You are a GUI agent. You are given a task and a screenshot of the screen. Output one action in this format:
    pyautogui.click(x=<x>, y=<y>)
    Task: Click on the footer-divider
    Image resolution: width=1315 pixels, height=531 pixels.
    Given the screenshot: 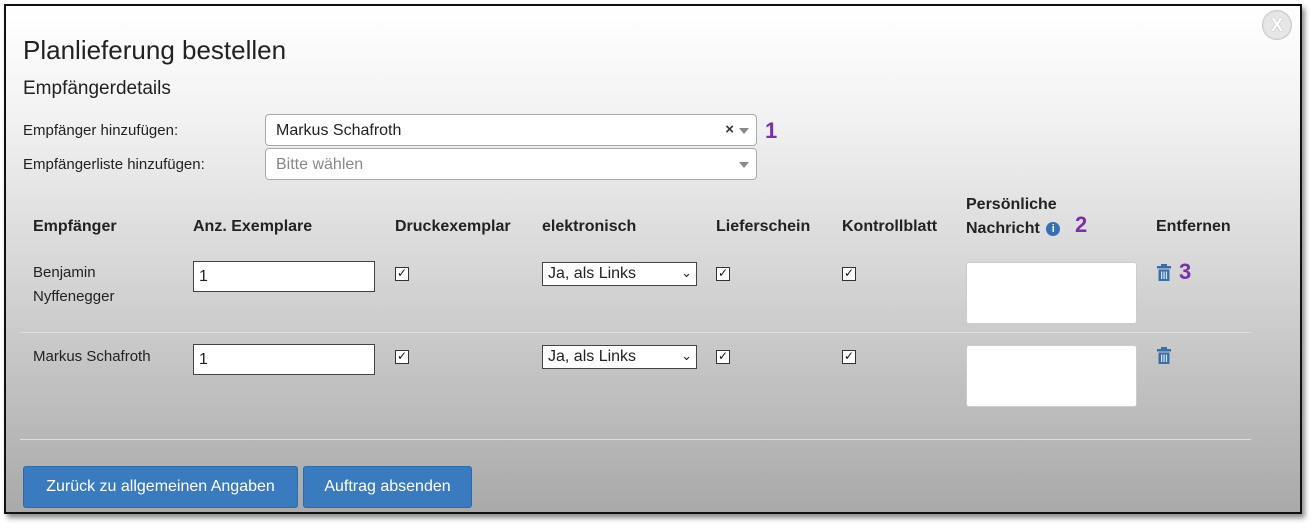 What is the action you would take?
    pyautogui.click(x=635, y=439)
    